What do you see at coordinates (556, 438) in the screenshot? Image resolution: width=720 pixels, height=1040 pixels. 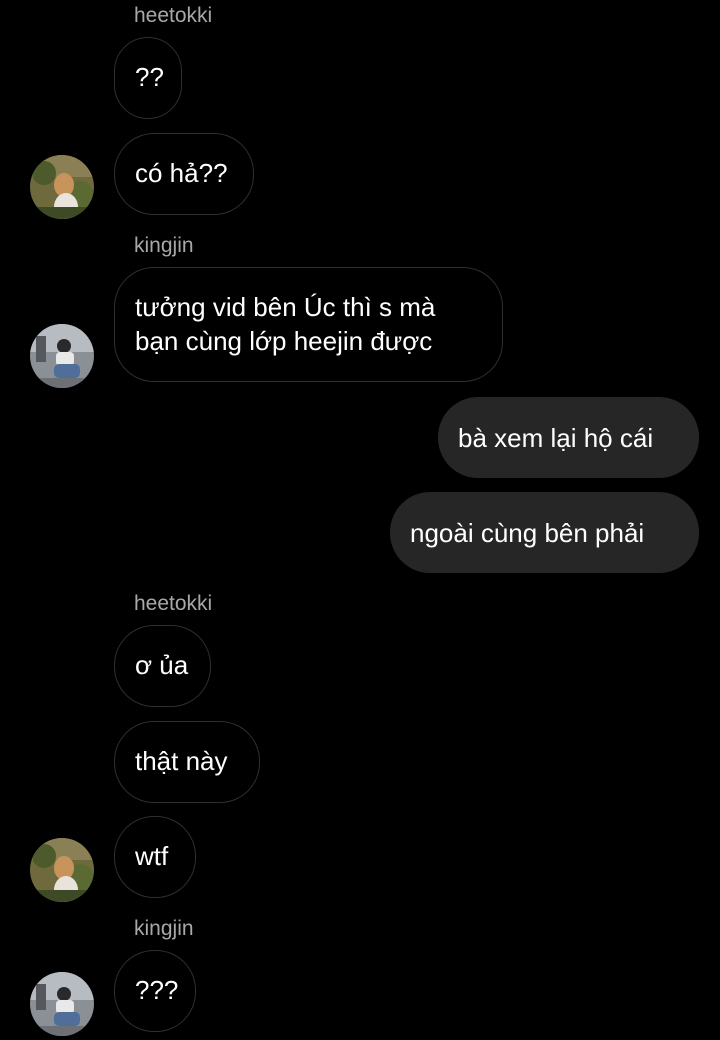 I see `message-text: bà xem lại hộ cái` at bounding box center [556, 438].